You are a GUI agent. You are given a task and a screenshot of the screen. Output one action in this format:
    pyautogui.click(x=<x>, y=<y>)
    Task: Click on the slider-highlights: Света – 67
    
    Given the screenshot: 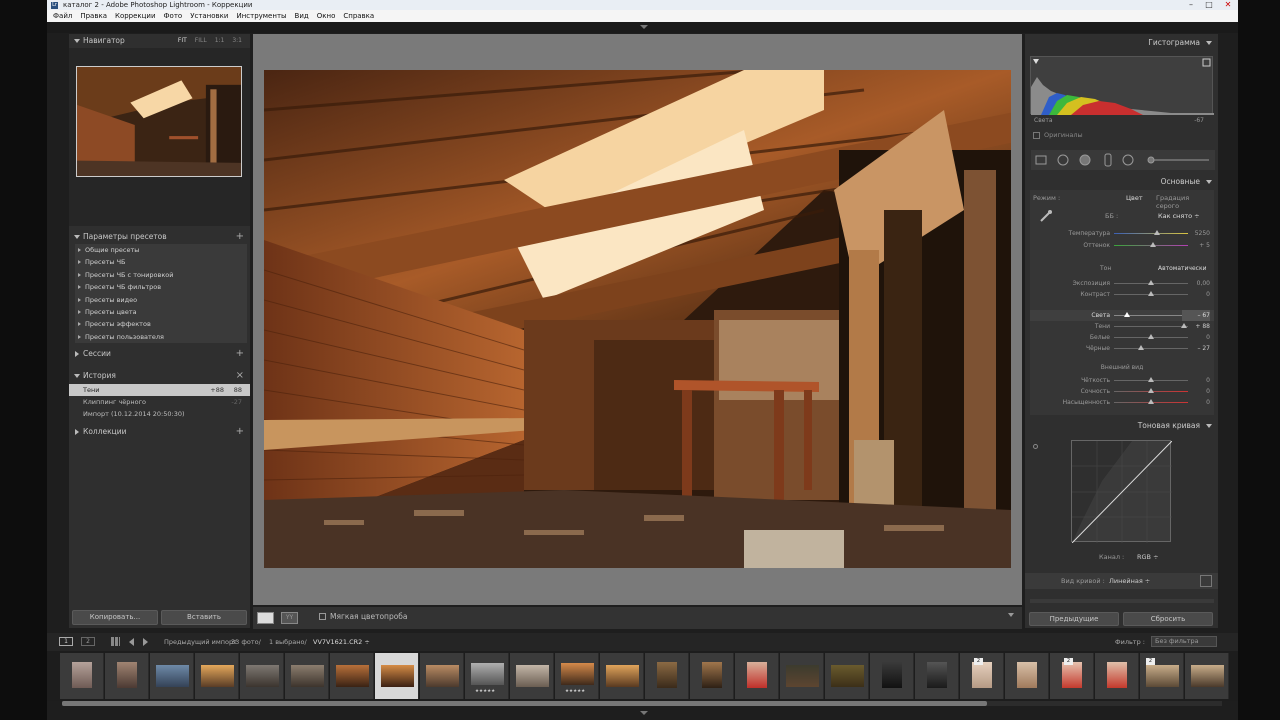 What is the action you would take?
    pyautogui.click(x=1122, y=315)
    